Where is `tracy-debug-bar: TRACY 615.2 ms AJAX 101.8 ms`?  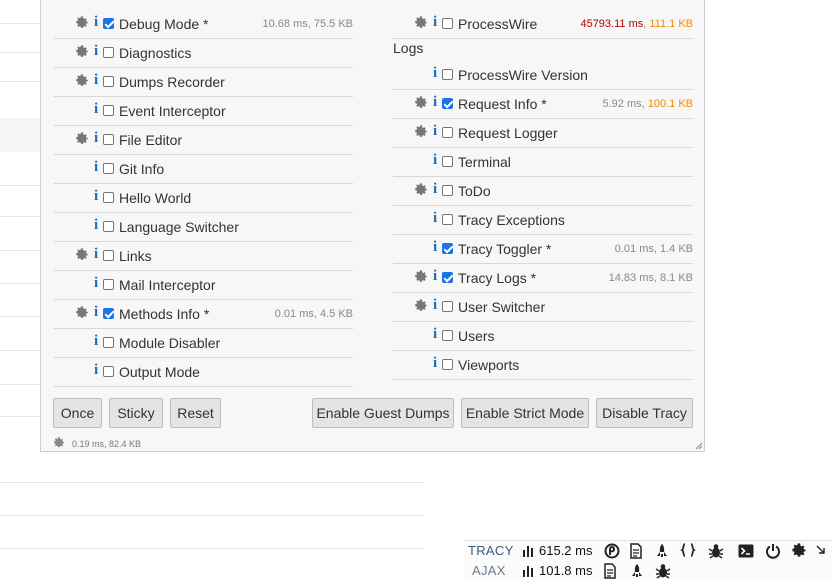
tracy-debug-bar: TRACY 615.2 ms AJAX 101.8 ms is located at coordinates (648, 559).